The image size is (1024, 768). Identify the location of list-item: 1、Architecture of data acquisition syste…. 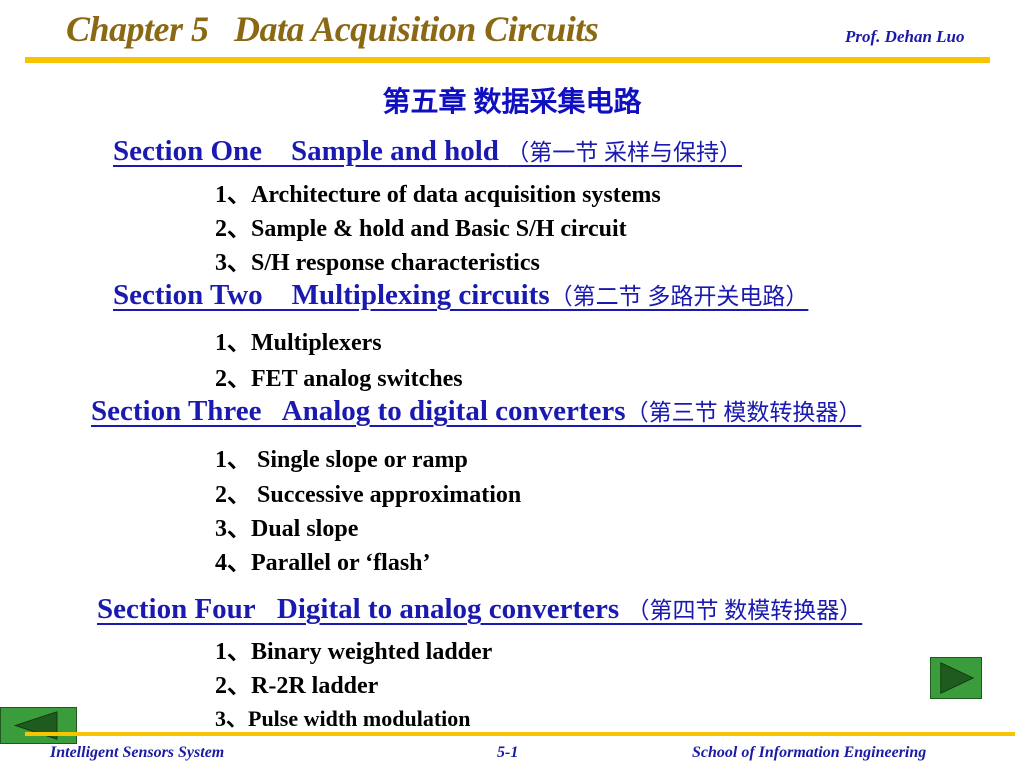
(438, 195).